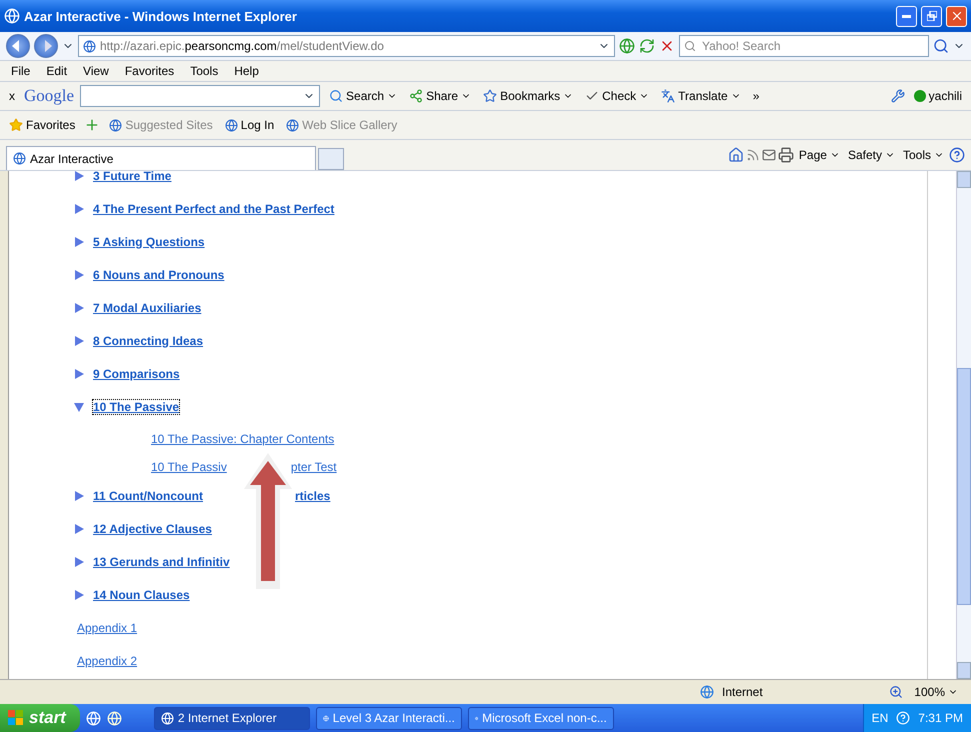 This screenshot has width=971, height=732. What do you see at coordinates (963, 425) in the screenshot?
I see `scrollbar` at bounding box center [963, 425].